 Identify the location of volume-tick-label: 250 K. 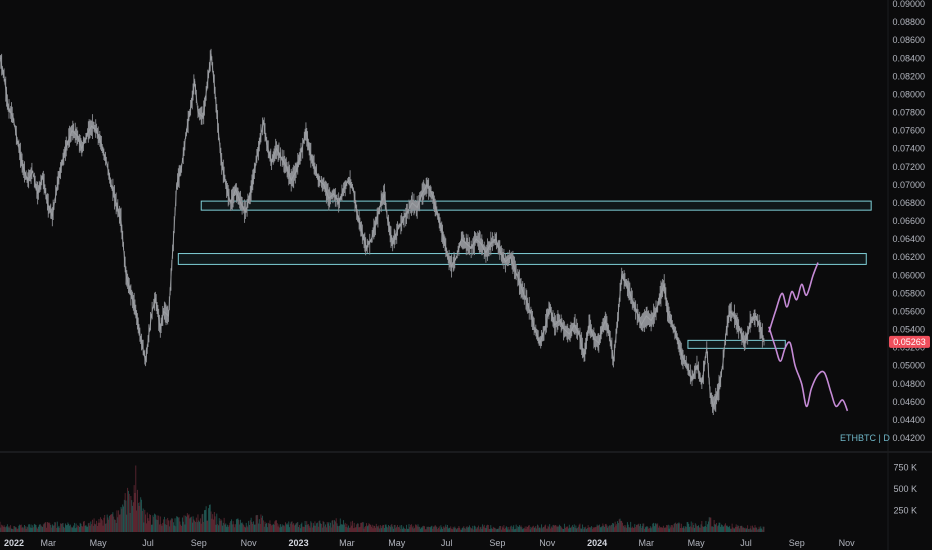
(905, 511).